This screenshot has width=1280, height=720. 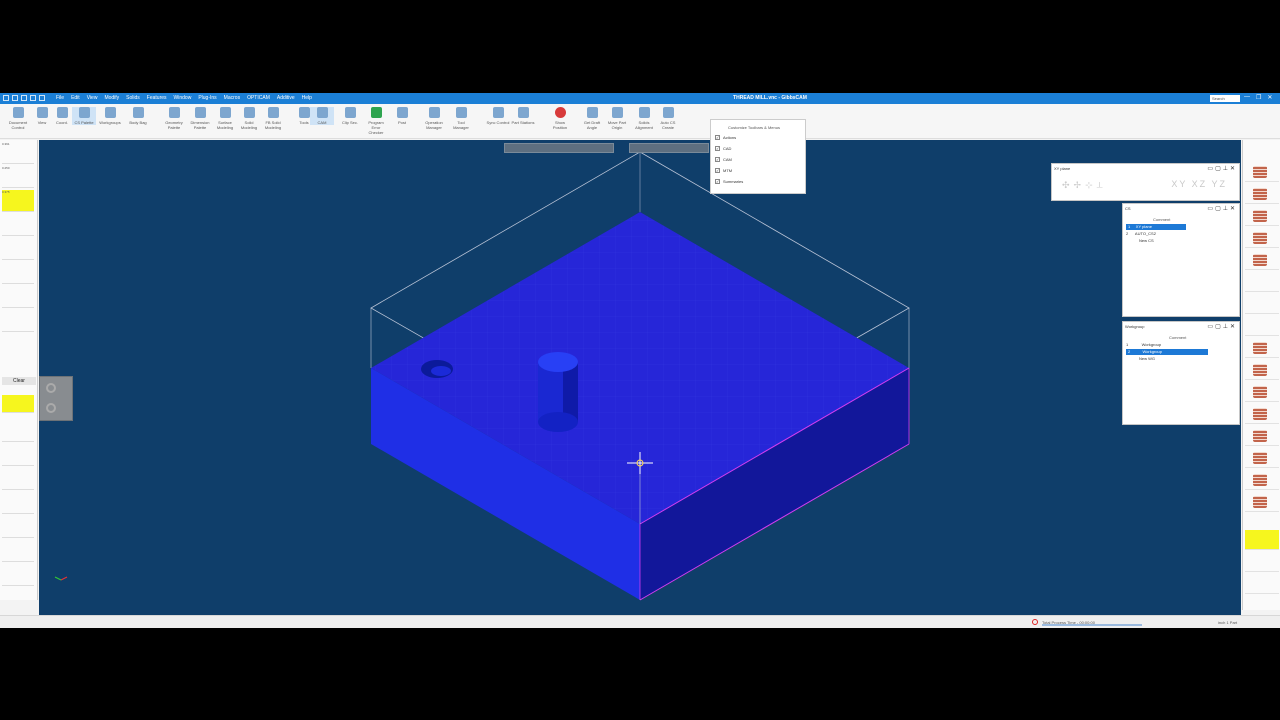 I want to click on minimize-icon: —, so click(x=1247, y=97).